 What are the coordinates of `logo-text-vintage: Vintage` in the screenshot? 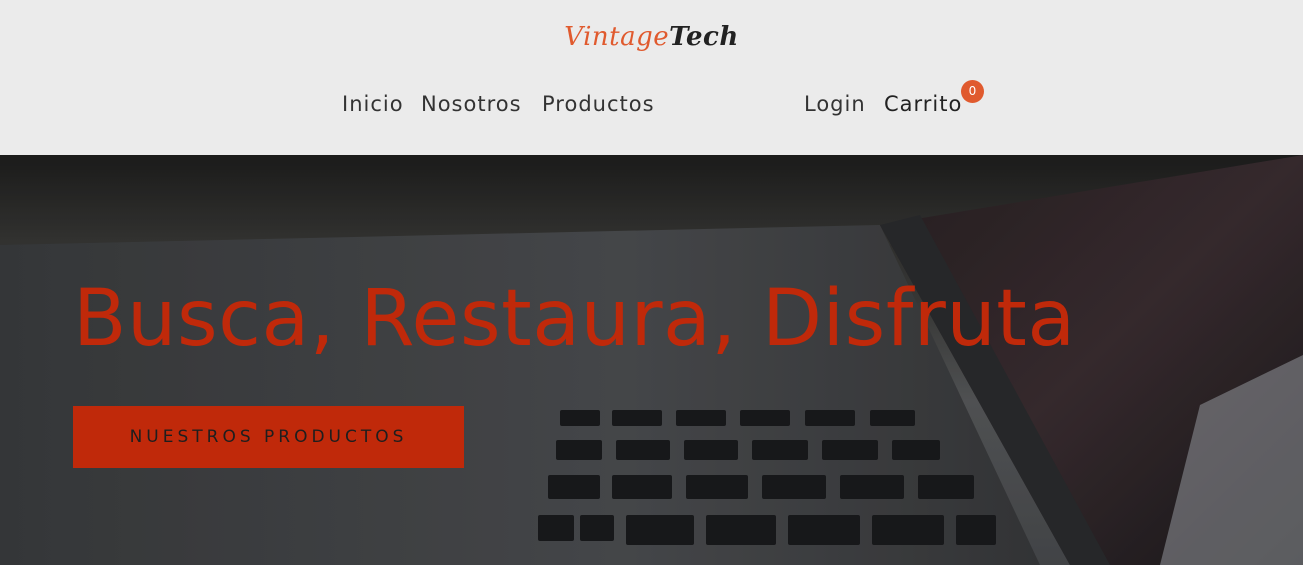 It's located at (617, 37).